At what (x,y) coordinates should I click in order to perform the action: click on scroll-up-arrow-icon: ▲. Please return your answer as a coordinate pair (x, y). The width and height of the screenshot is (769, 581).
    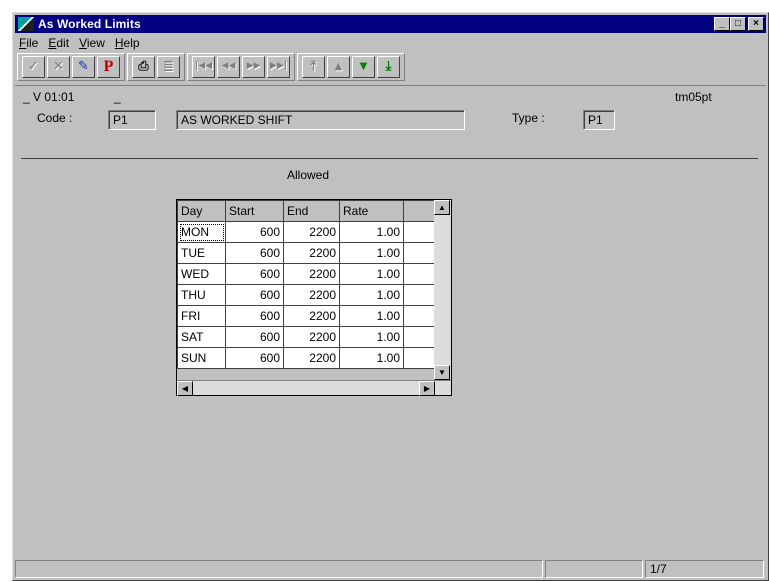
    Looking at the image, I should click on (442, 207).